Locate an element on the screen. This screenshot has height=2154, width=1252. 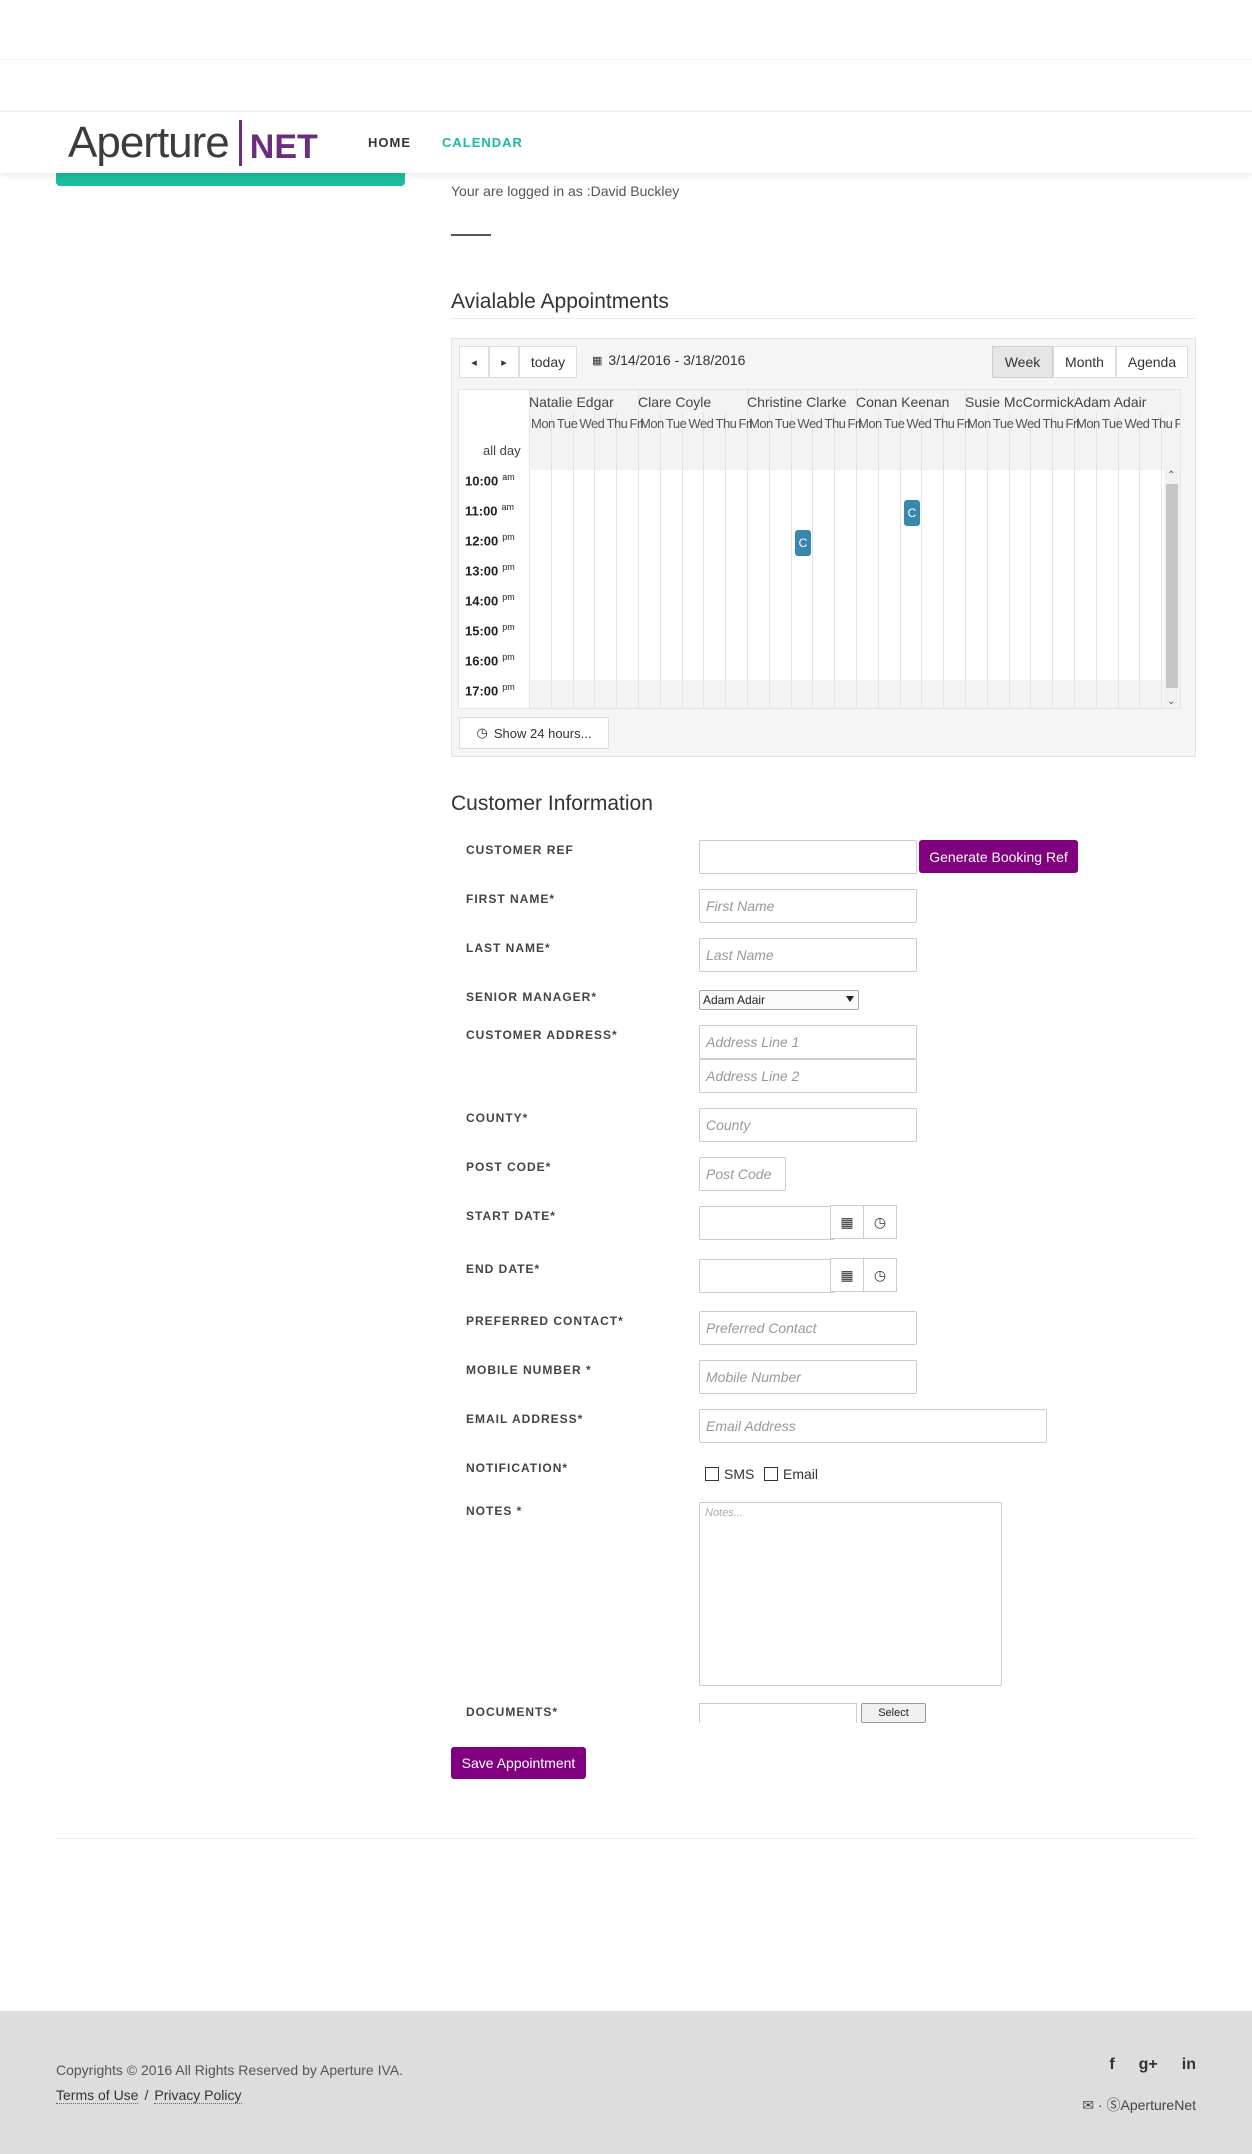
save-appointment-button: Save Appointment is located at coordinates (518, 1763).